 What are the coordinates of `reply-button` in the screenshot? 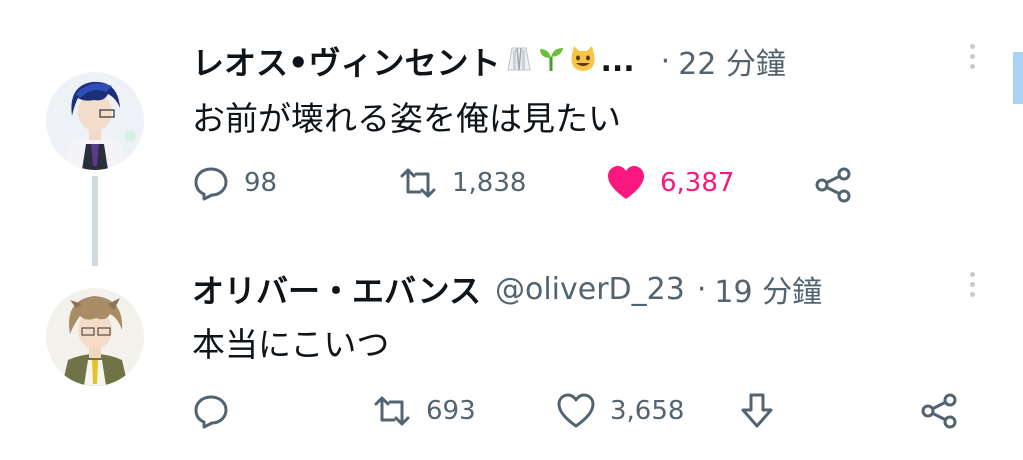 It's located at (218, 411).